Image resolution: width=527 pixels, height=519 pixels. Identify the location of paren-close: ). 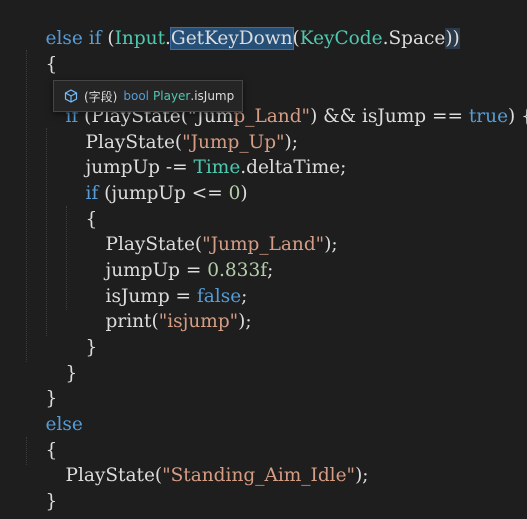
(244, 193).